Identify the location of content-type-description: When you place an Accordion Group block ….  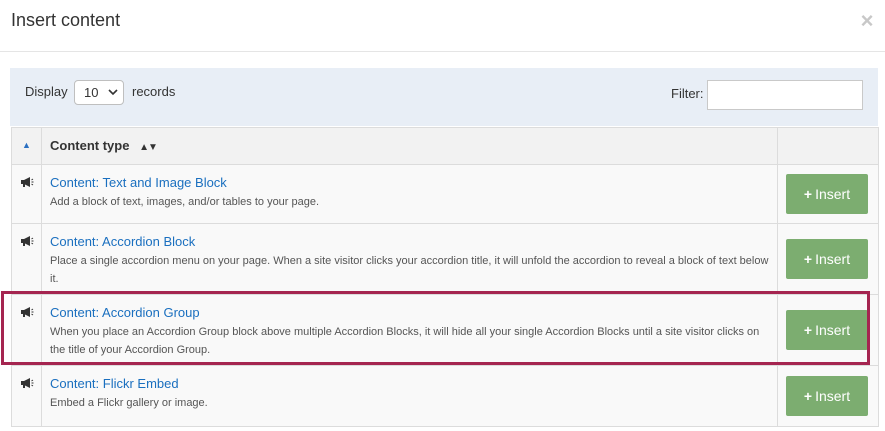
(405, 341).